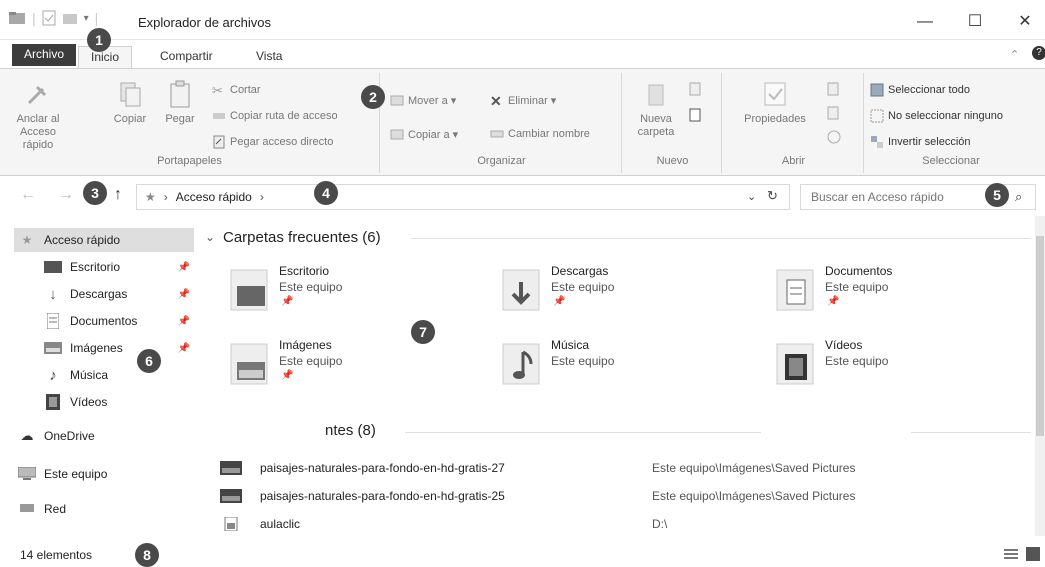  I want to click on folder-tile-musica: Música Este equipo, so click(621, 368).